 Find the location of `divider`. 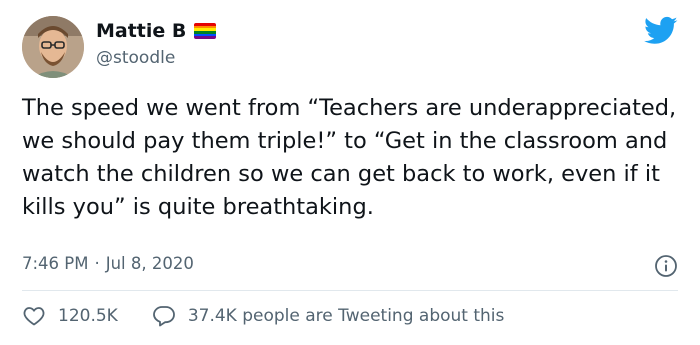

divider is located at coordinates (350, 290).